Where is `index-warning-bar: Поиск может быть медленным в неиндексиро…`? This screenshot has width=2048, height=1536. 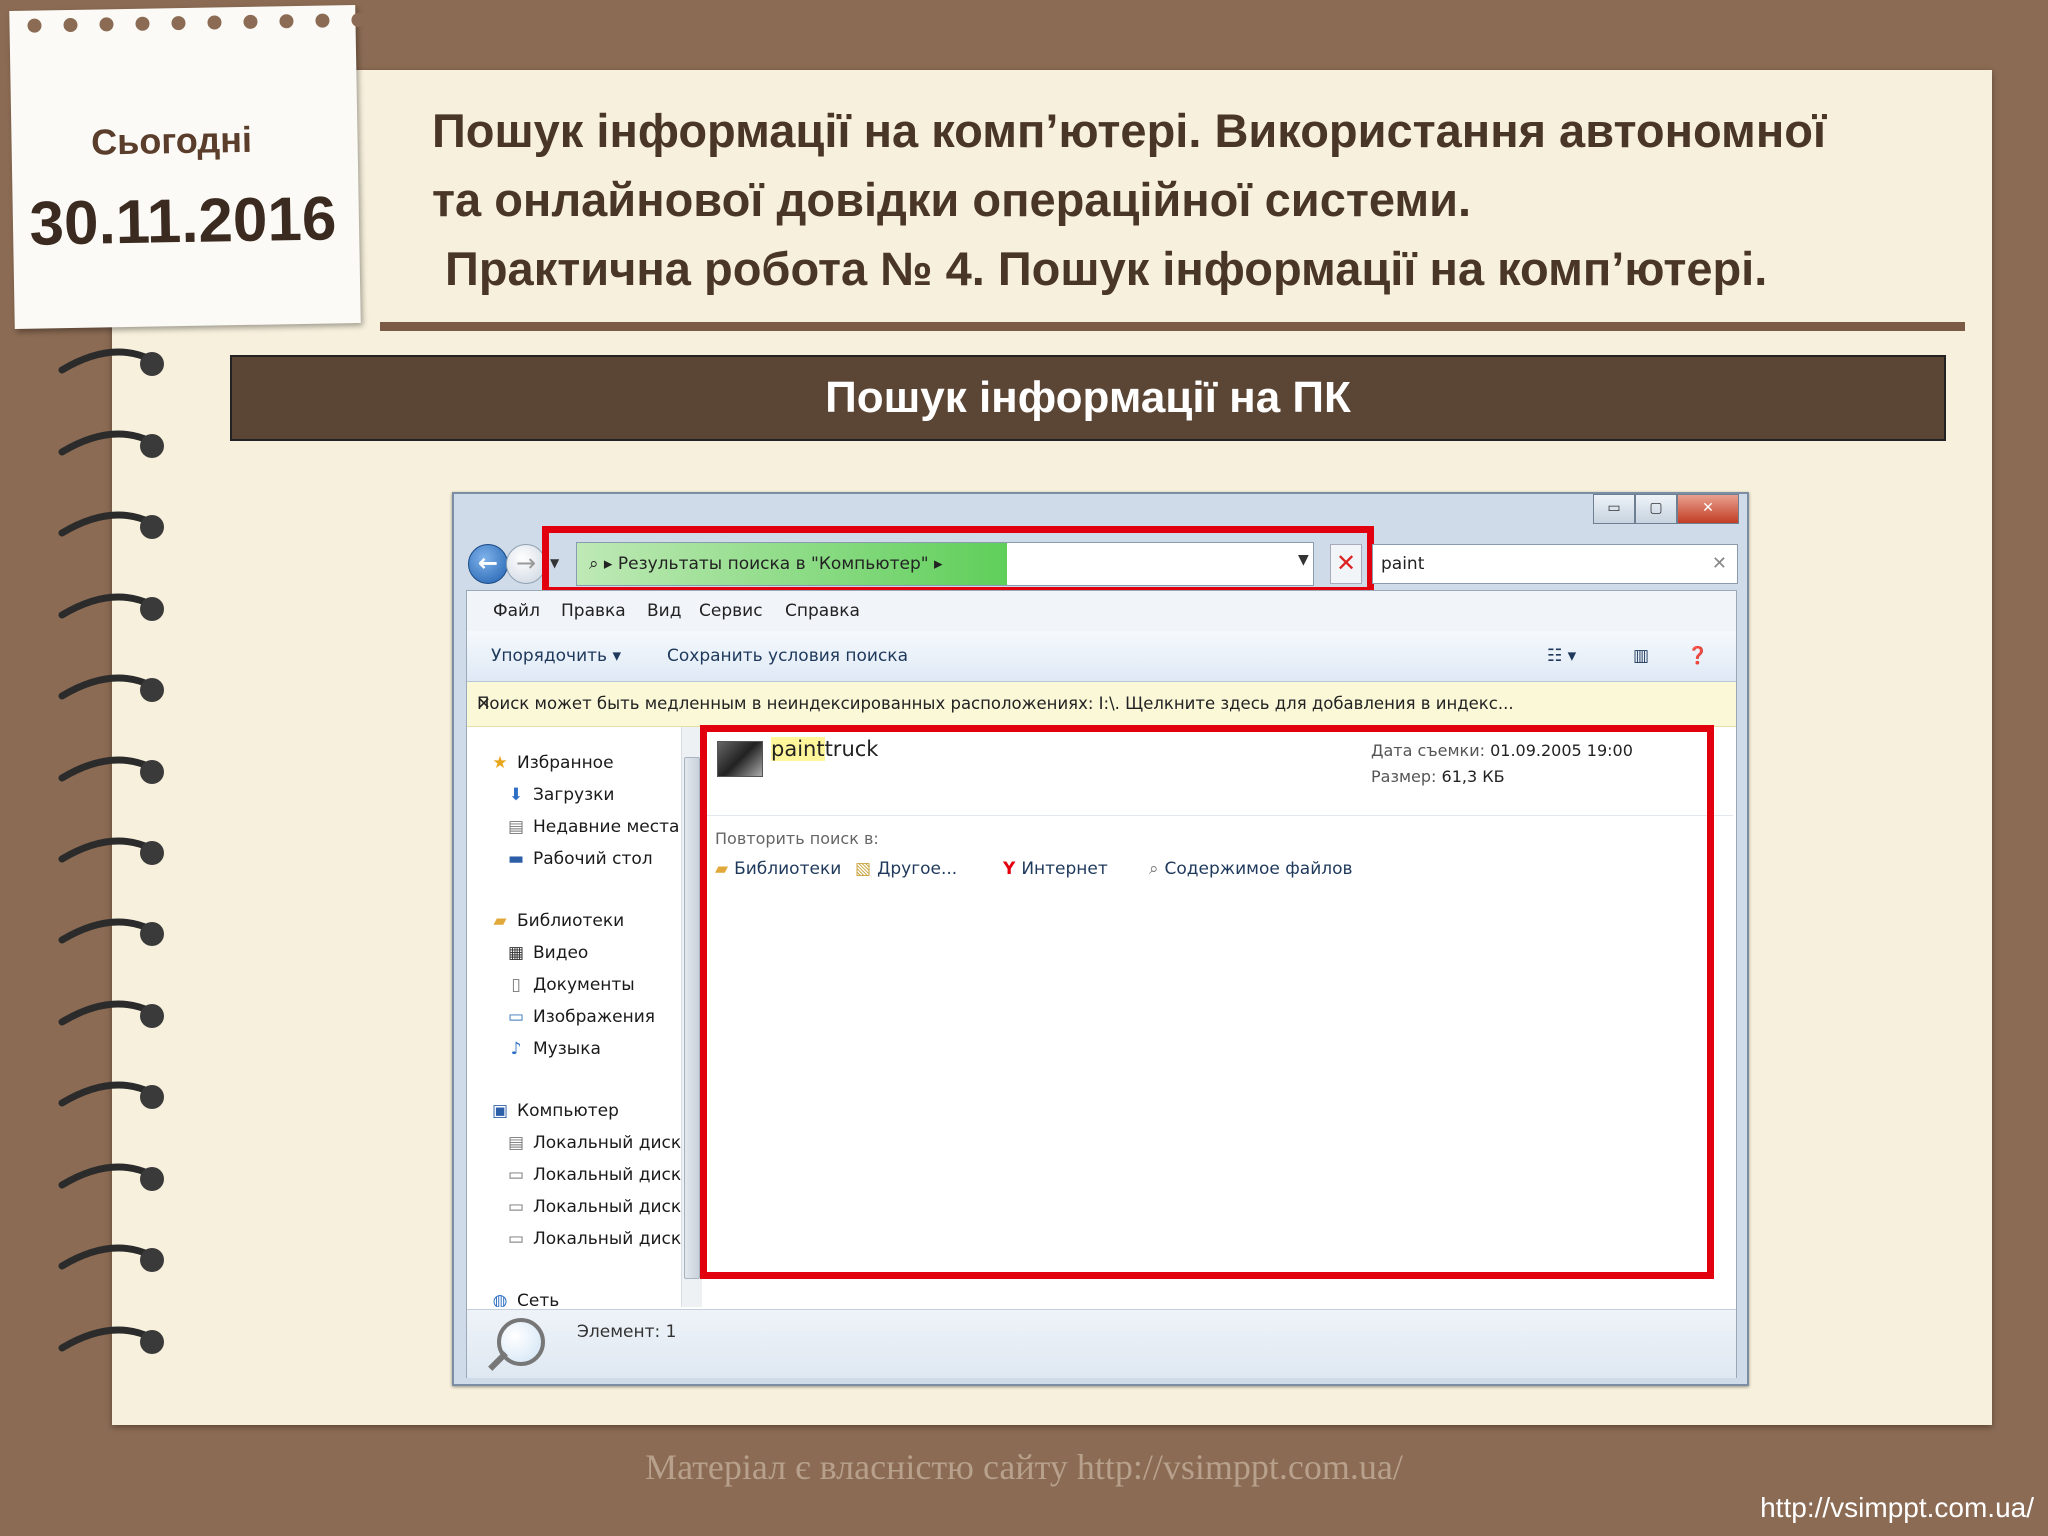 index-warning-bar: Поиск может быть медленным в неиндексиро… is located at coordinates (1101, 704).